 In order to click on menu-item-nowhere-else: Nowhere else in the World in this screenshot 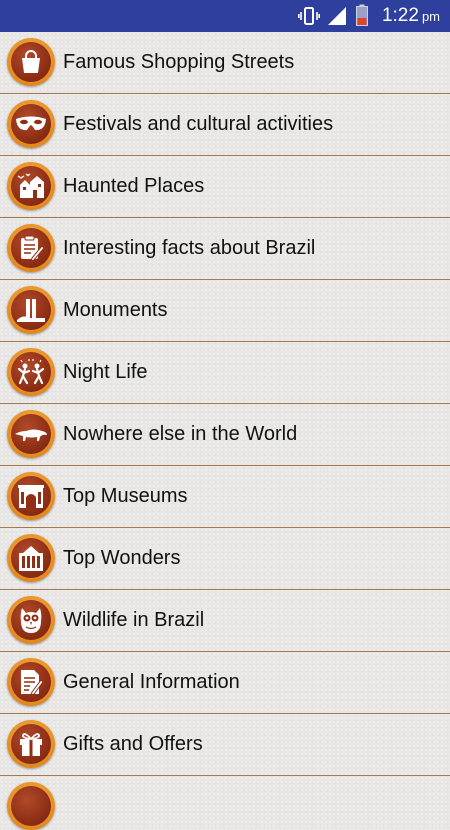, I will do `click(225, 435)`.